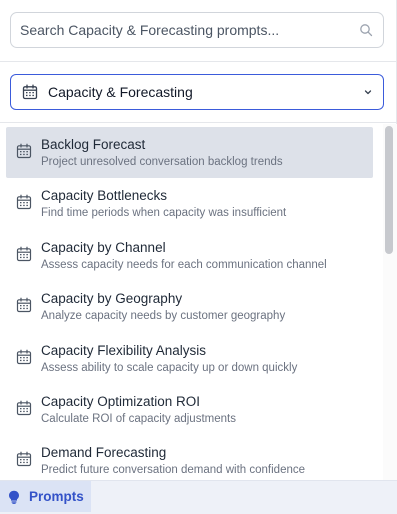 This screenshot has width=397, height=514. Describe the element at coordinates (14, 497) in the screenshot. I see `lightbulb-icon` at that location.